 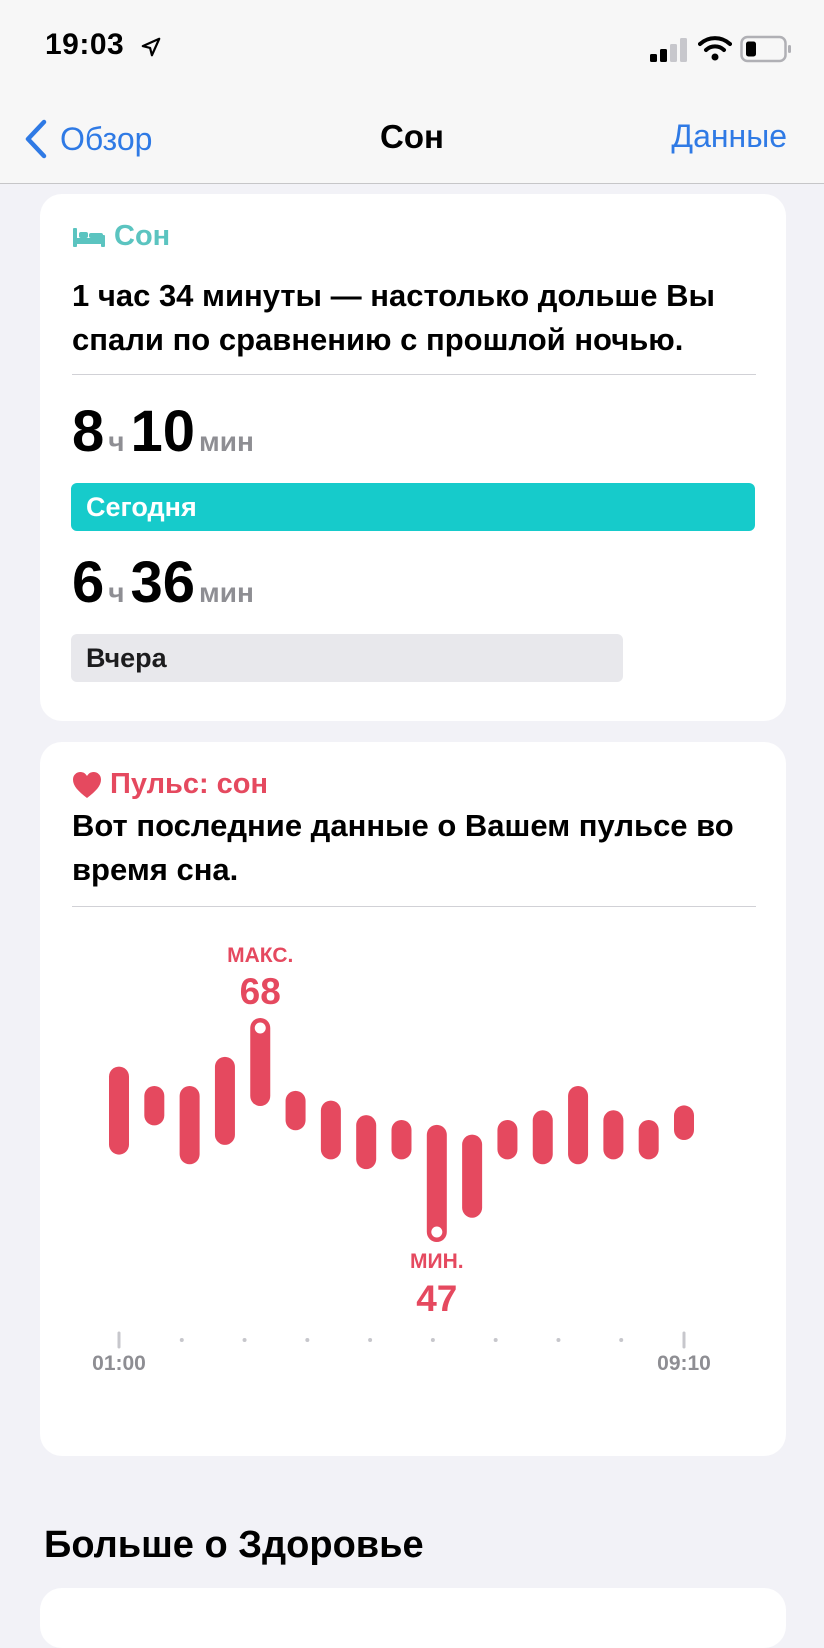 What do you see at coordinates (116, 592) in the screenshot?
I see `yesterday-hours-unit: ч` at bounding box center [116, 592].